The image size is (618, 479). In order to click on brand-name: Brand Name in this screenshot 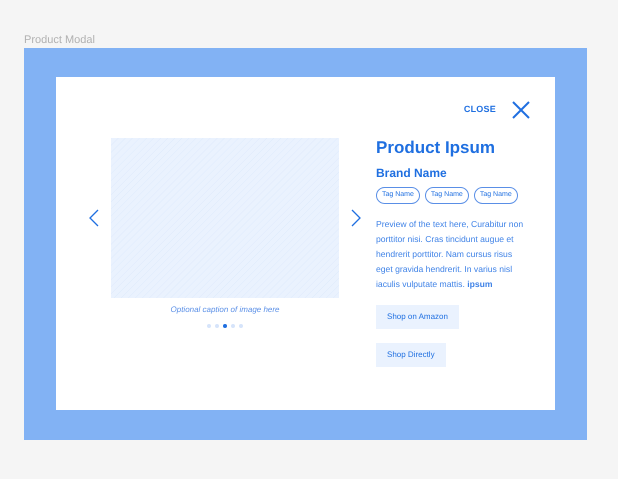, I will do `click(412, 173)`.